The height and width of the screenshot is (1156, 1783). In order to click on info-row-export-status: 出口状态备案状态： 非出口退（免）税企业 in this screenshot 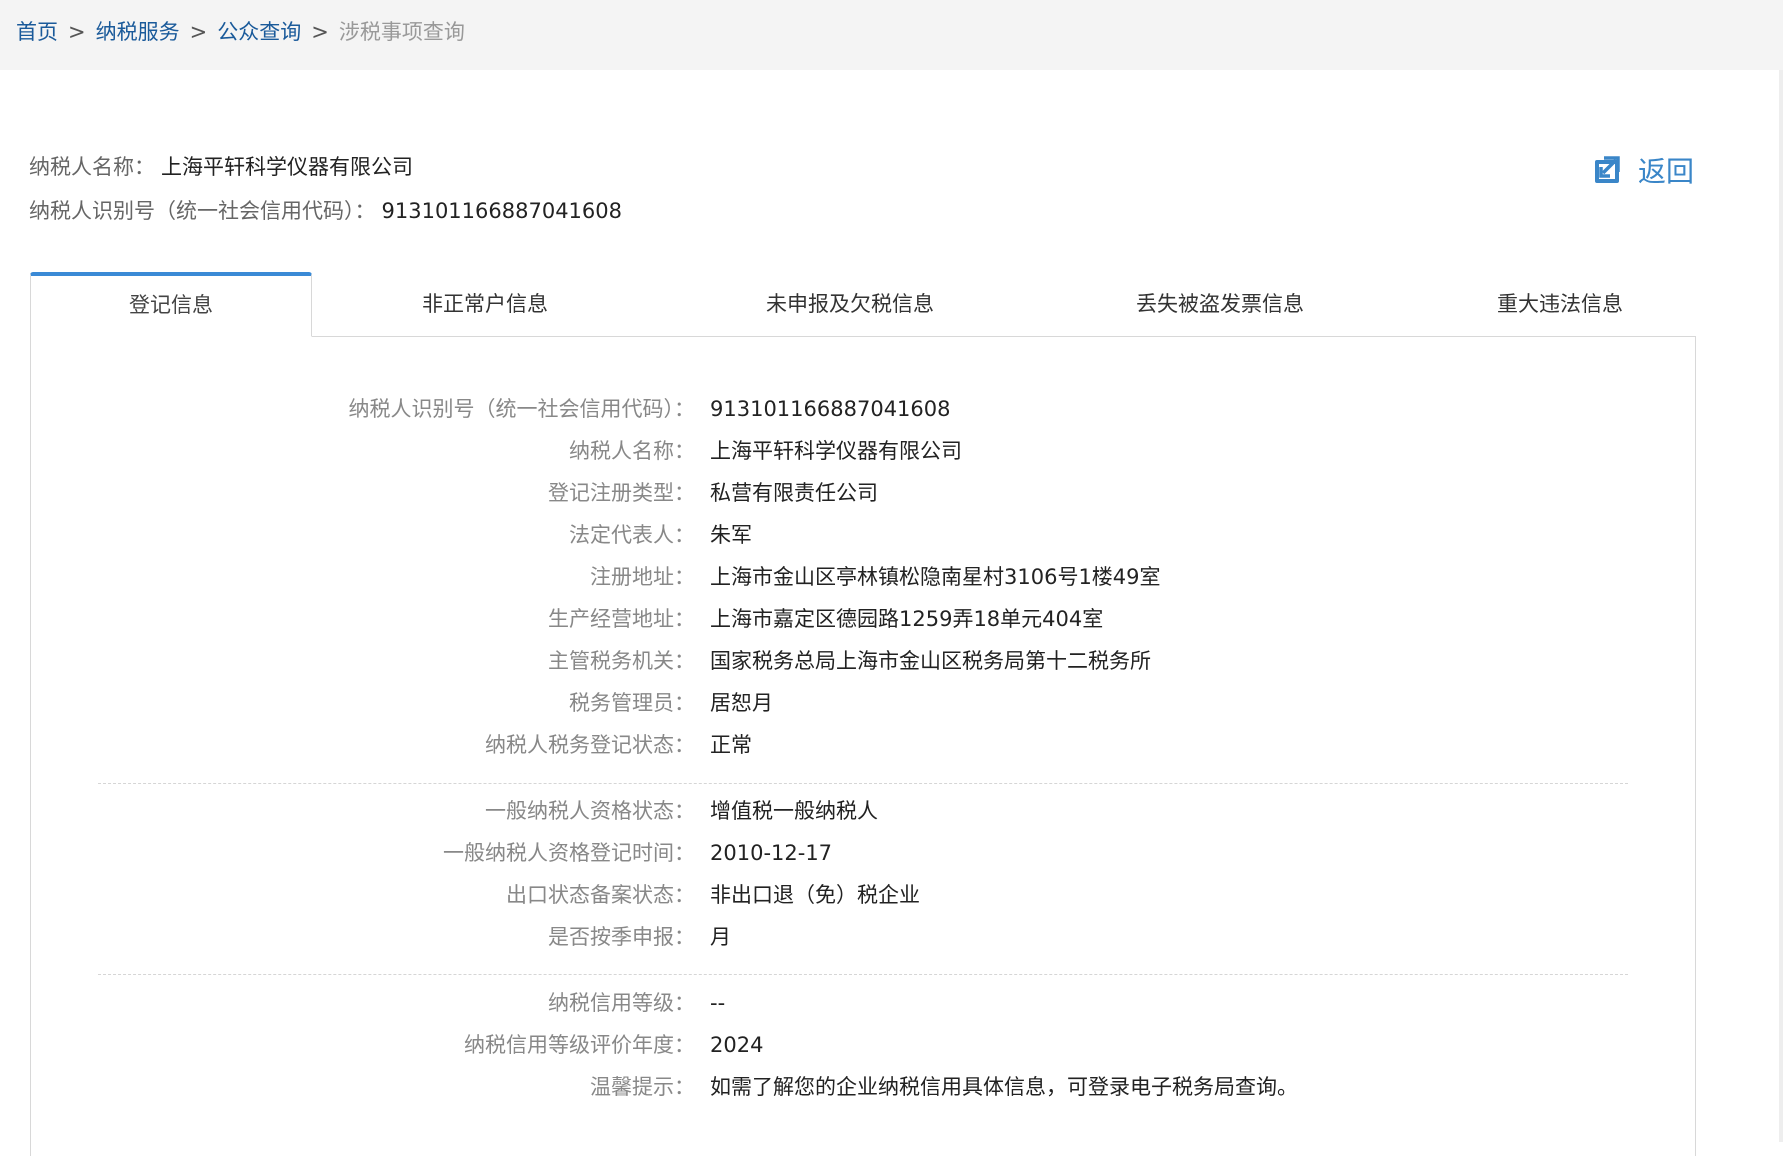, I will do `click(863, 895)`.